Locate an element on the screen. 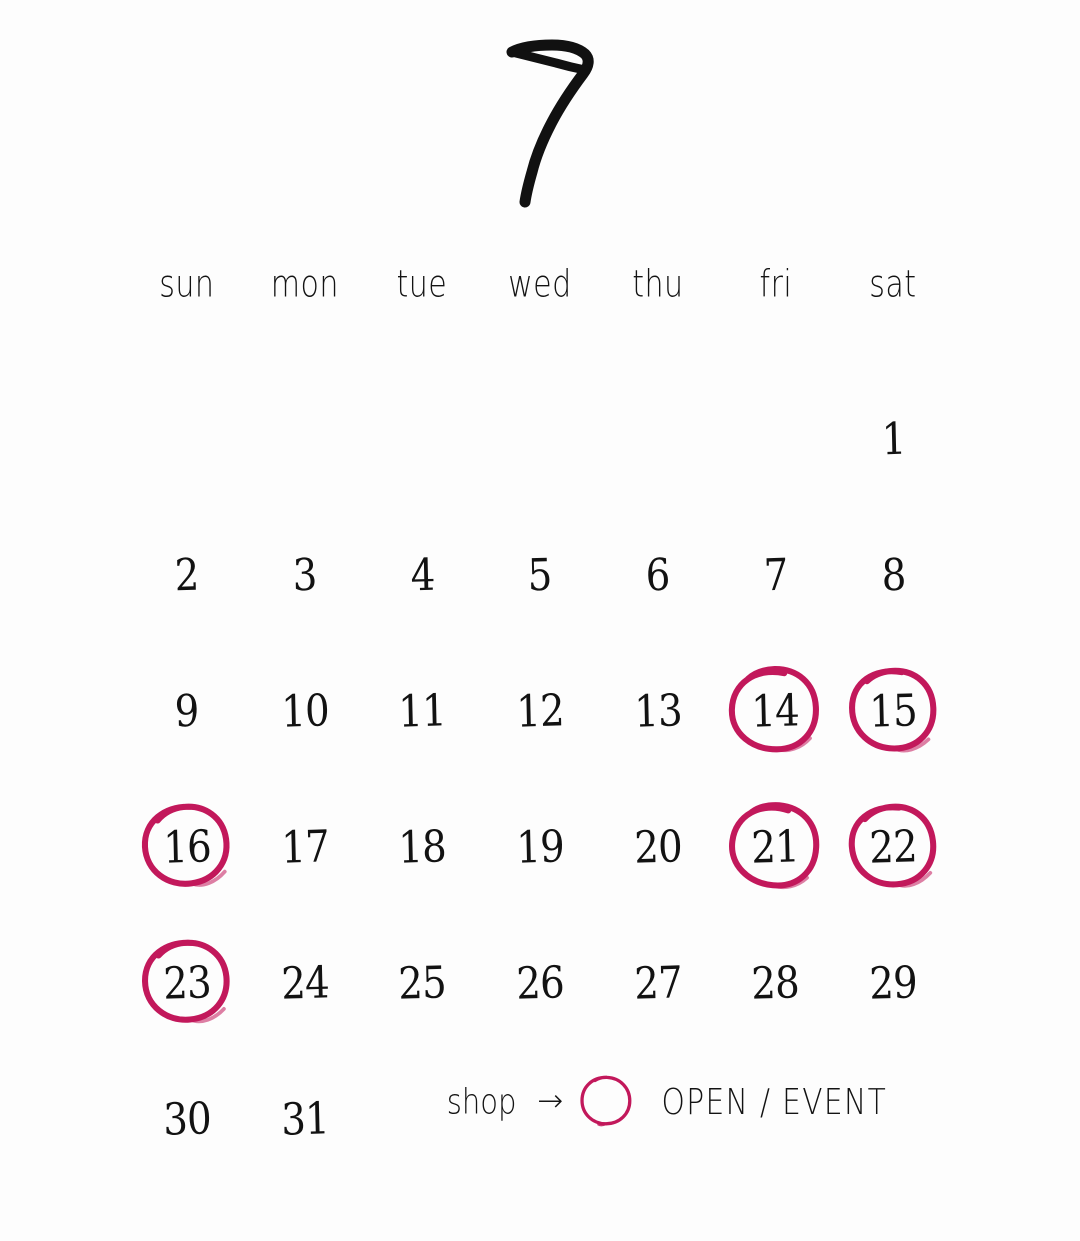  day-cell: 28 is located at coordinates (776, 984).